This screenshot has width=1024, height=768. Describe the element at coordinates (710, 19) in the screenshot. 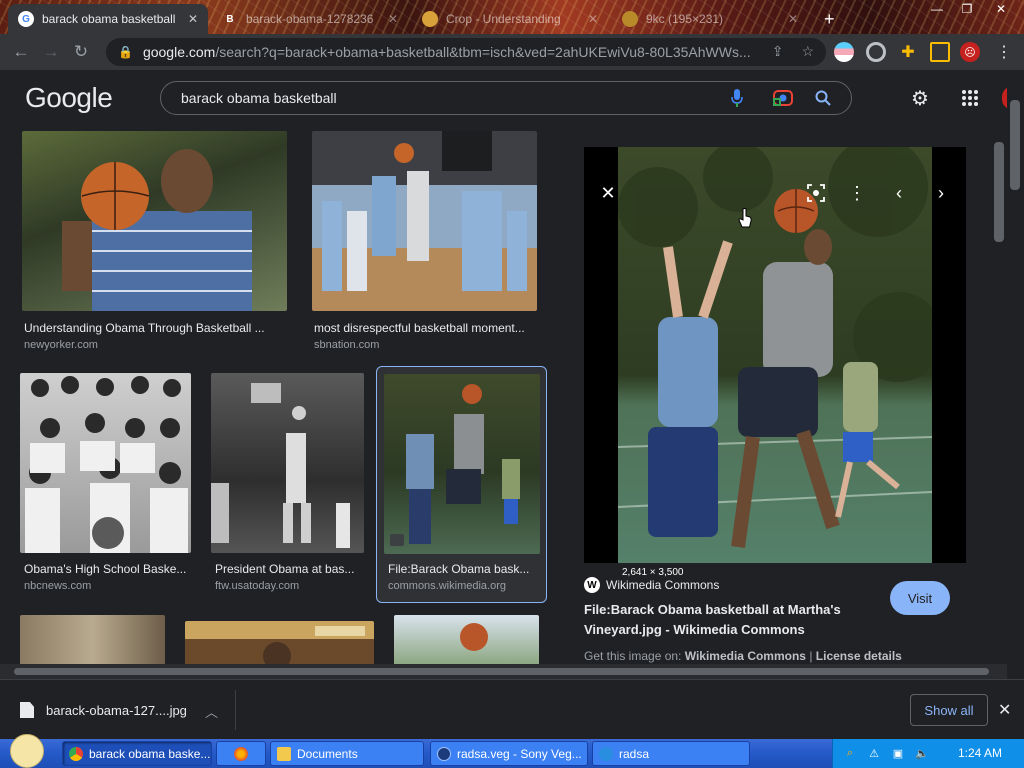

I see `tab-9kc-image: 9kc (195×231) ✕` at that location.